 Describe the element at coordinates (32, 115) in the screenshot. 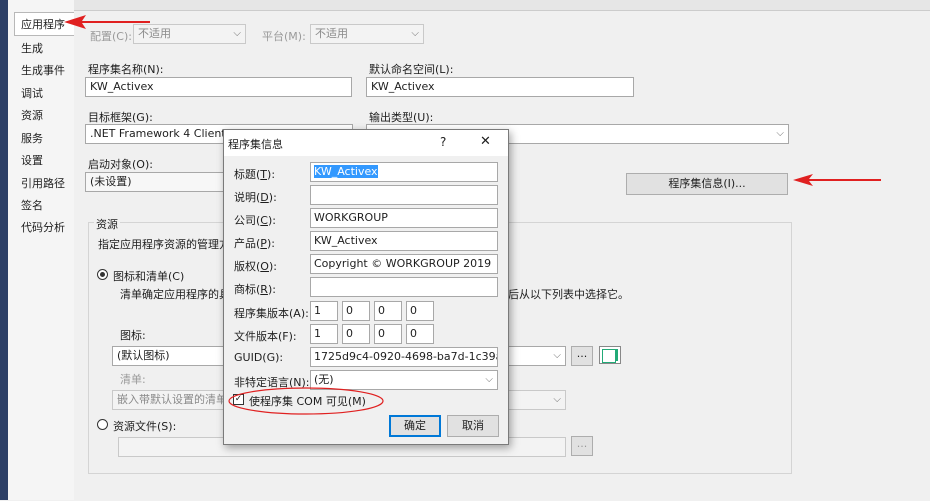

I see `nav-item-resources: 资源` at that location.